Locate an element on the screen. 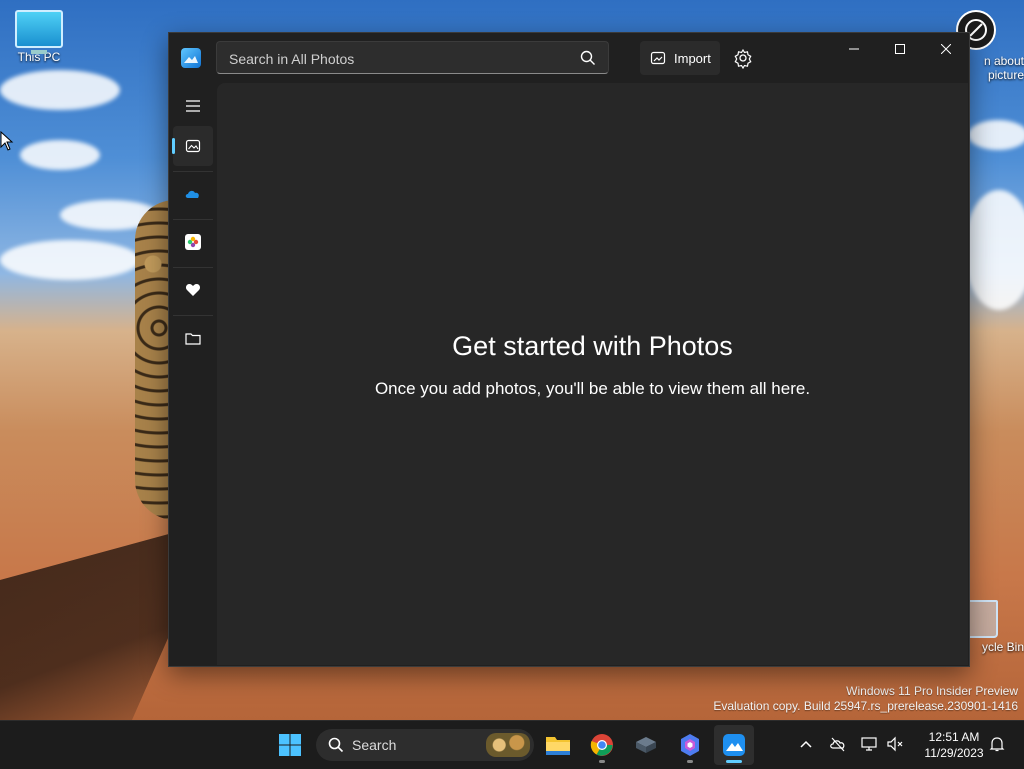 Image resolution: width=1024 pixels, height=769 pixels. search-input is located at coordinates (399, 58).